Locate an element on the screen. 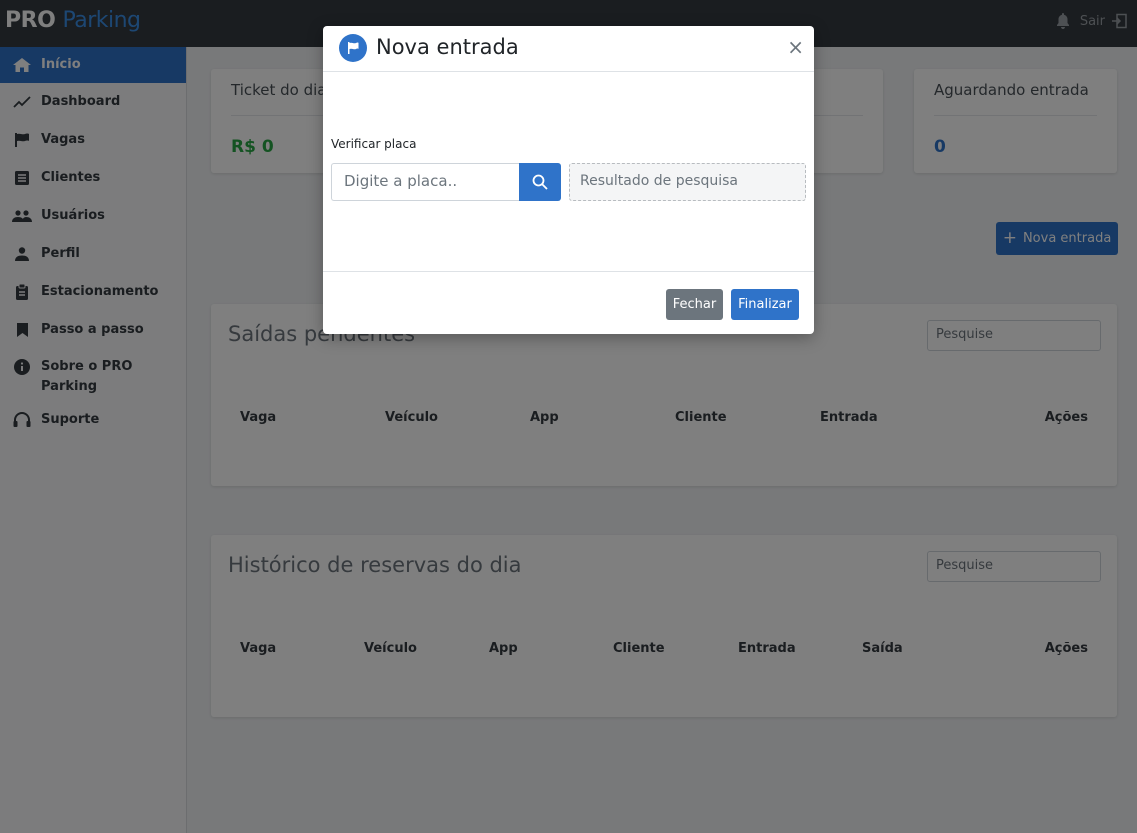 The image size is (1137, 833). flag-icon is located at coordinates (353, 48).